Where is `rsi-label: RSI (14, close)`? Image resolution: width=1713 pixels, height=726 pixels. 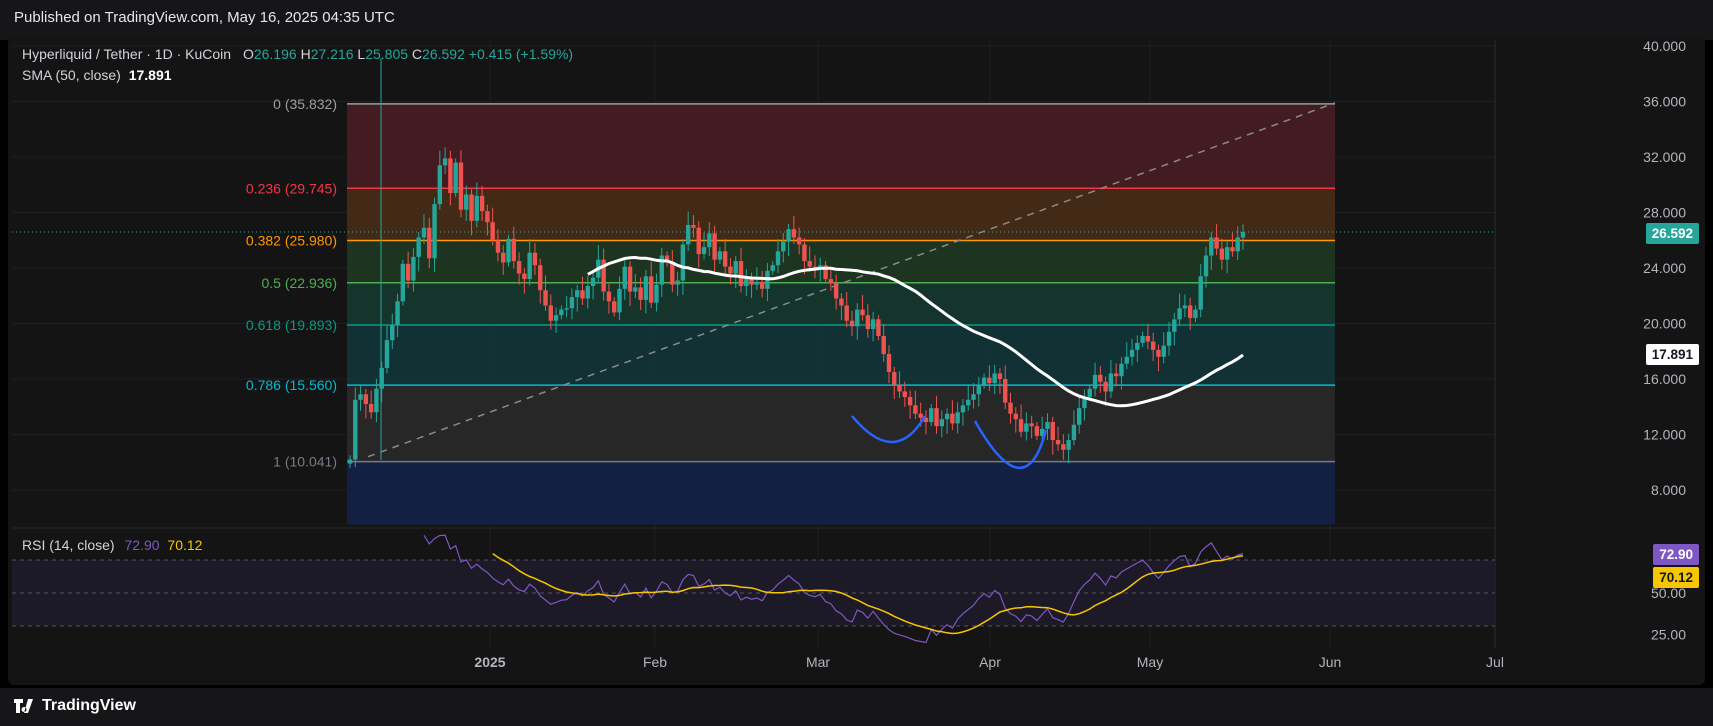 rsi-label: RSI (14, close) is located at coordinates (68, 545).